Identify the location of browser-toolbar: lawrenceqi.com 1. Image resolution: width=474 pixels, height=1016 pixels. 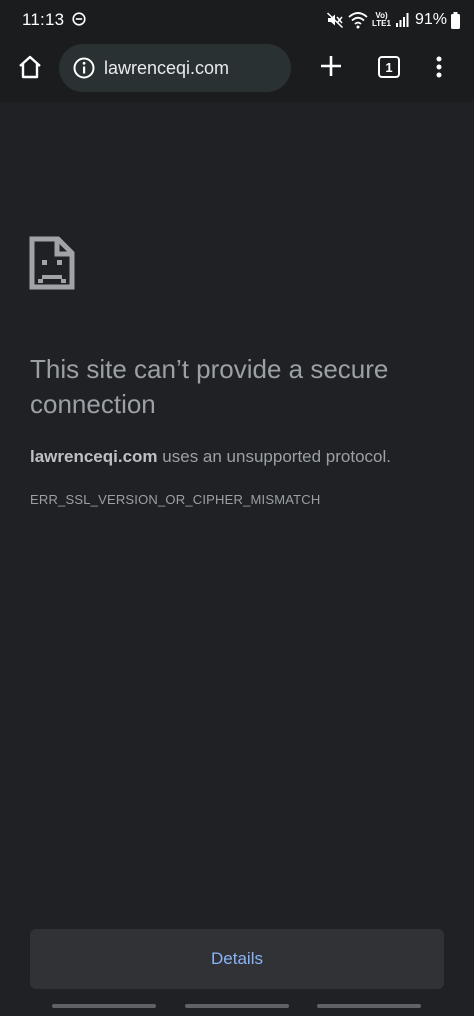
(237, 71).